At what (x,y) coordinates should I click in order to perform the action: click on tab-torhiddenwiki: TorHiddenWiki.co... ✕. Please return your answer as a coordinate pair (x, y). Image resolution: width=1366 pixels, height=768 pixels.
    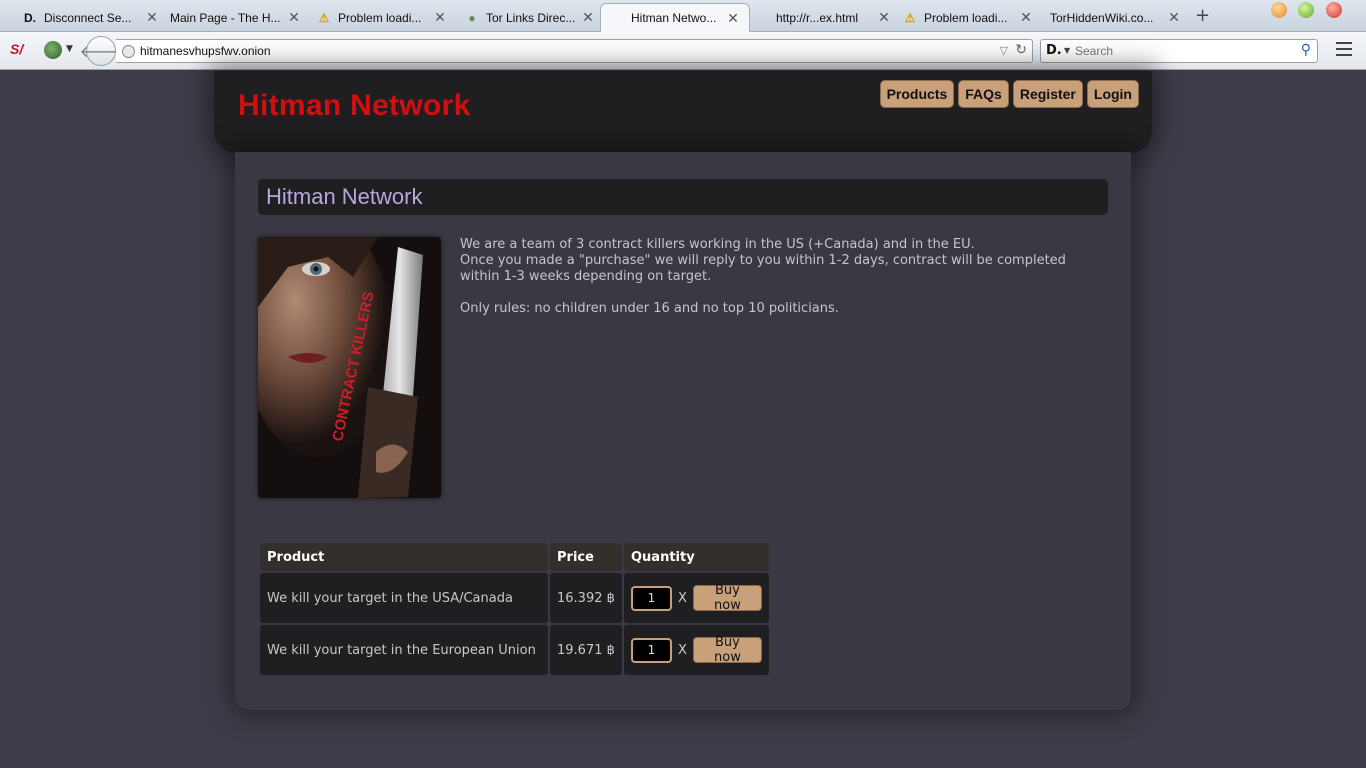
    Looking at the image, I should click on (1114, 17).